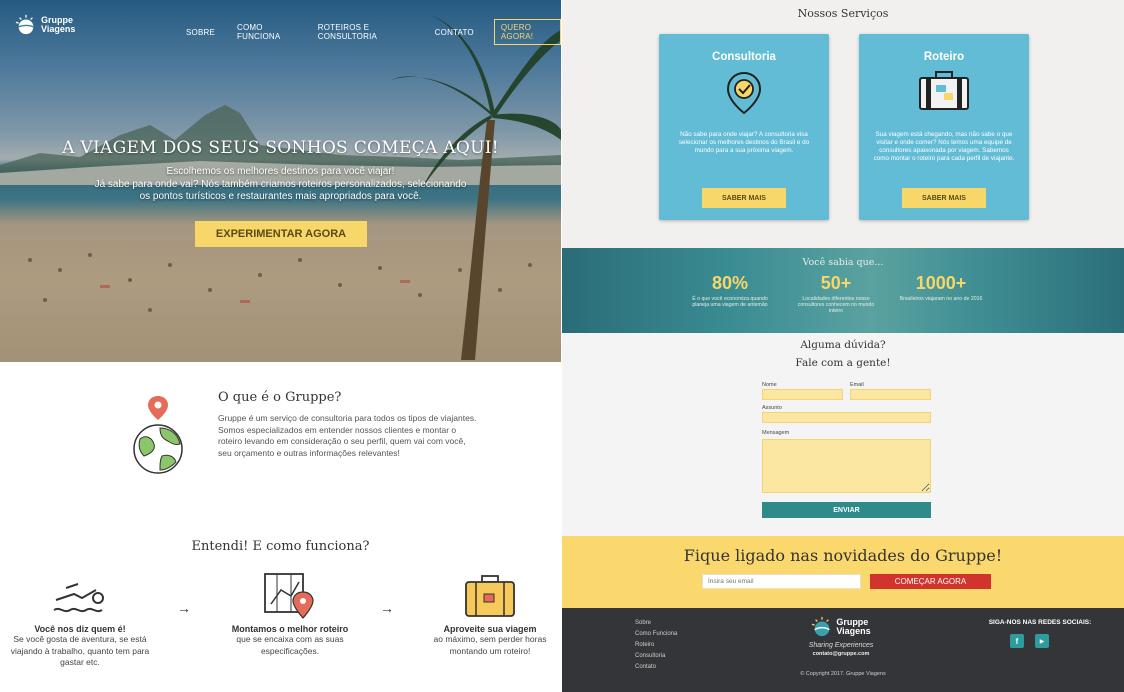  I want to click on subscribe-button: COMEÇAR AGORA, so click(930, 581).